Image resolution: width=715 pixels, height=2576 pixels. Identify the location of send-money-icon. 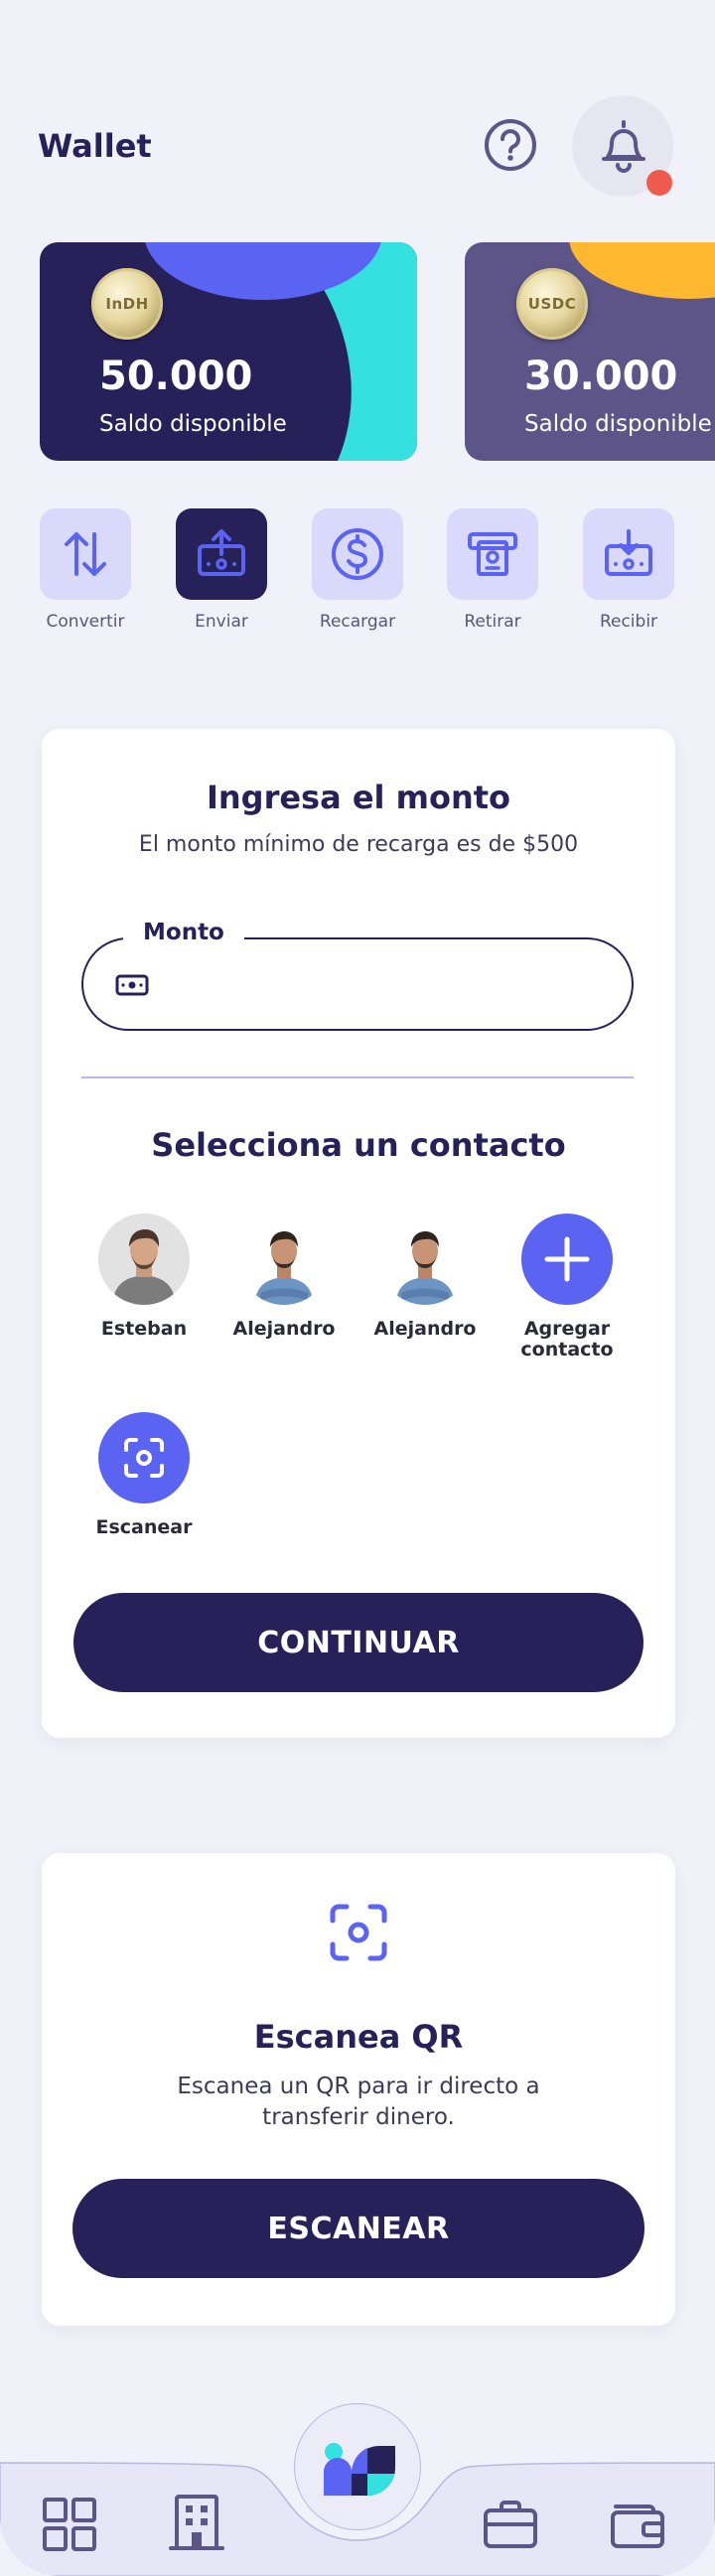
(222, 553).